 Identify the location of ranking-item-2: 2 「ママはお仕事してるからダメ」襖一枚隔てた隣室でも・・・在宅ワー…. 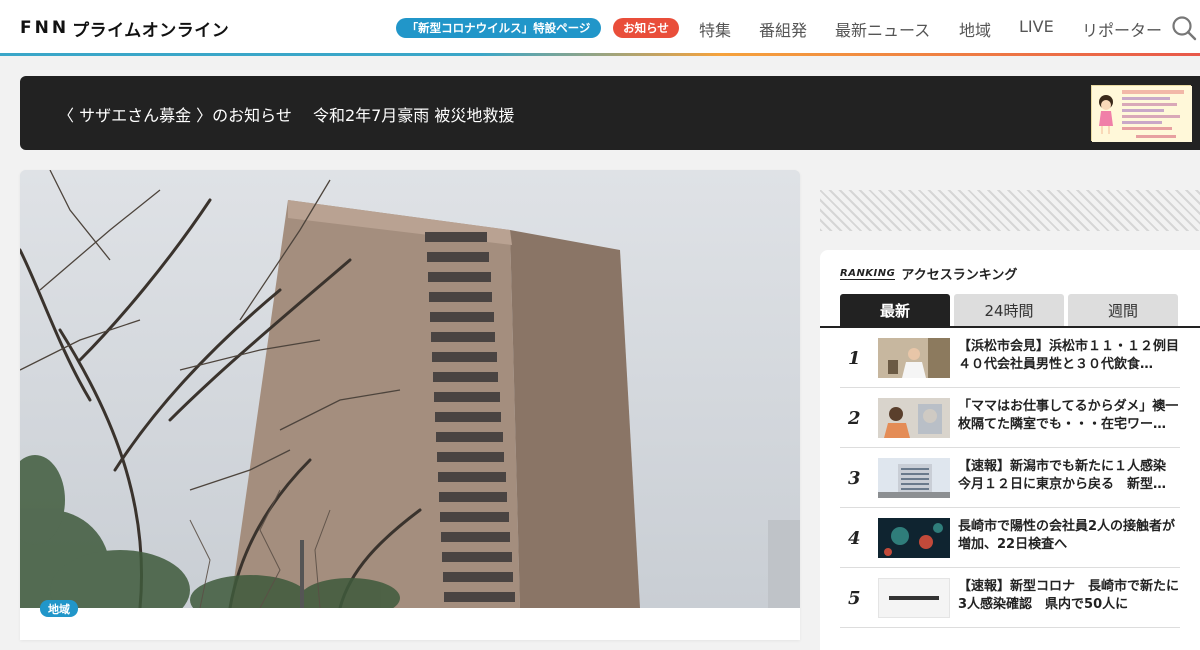
(1010, 418).